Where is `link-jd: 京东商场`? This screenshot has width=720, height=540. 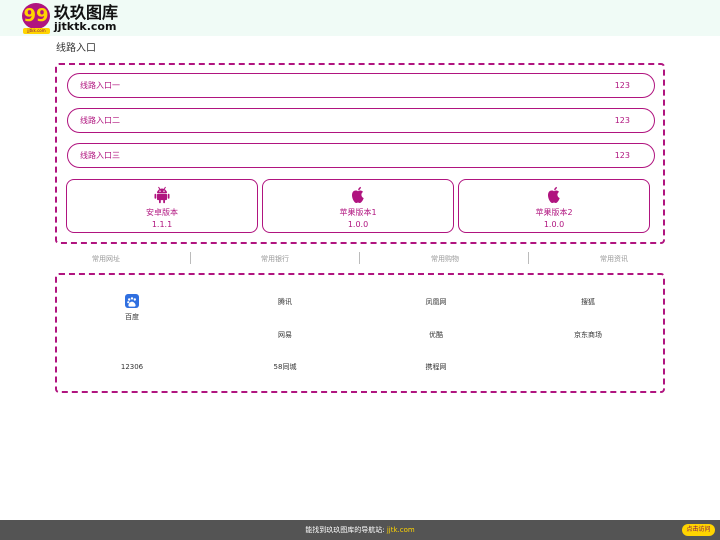
link-jd: 京东商场 is located at coordinates (588, 335).